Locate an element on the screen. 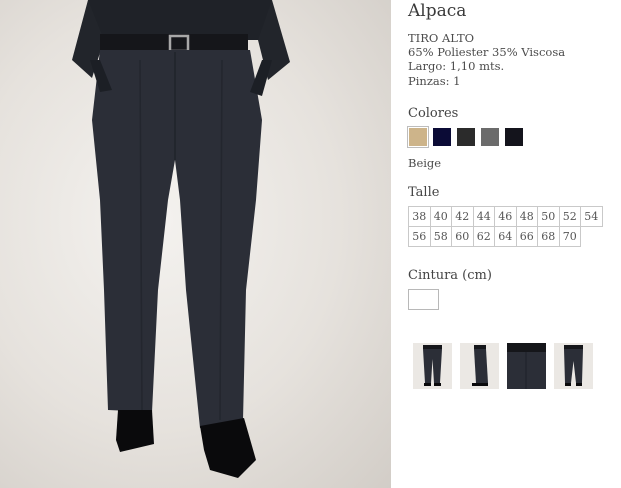 This screenshot has height=488, width=621. color-swatch-gray is located at coordinates (490, 137).